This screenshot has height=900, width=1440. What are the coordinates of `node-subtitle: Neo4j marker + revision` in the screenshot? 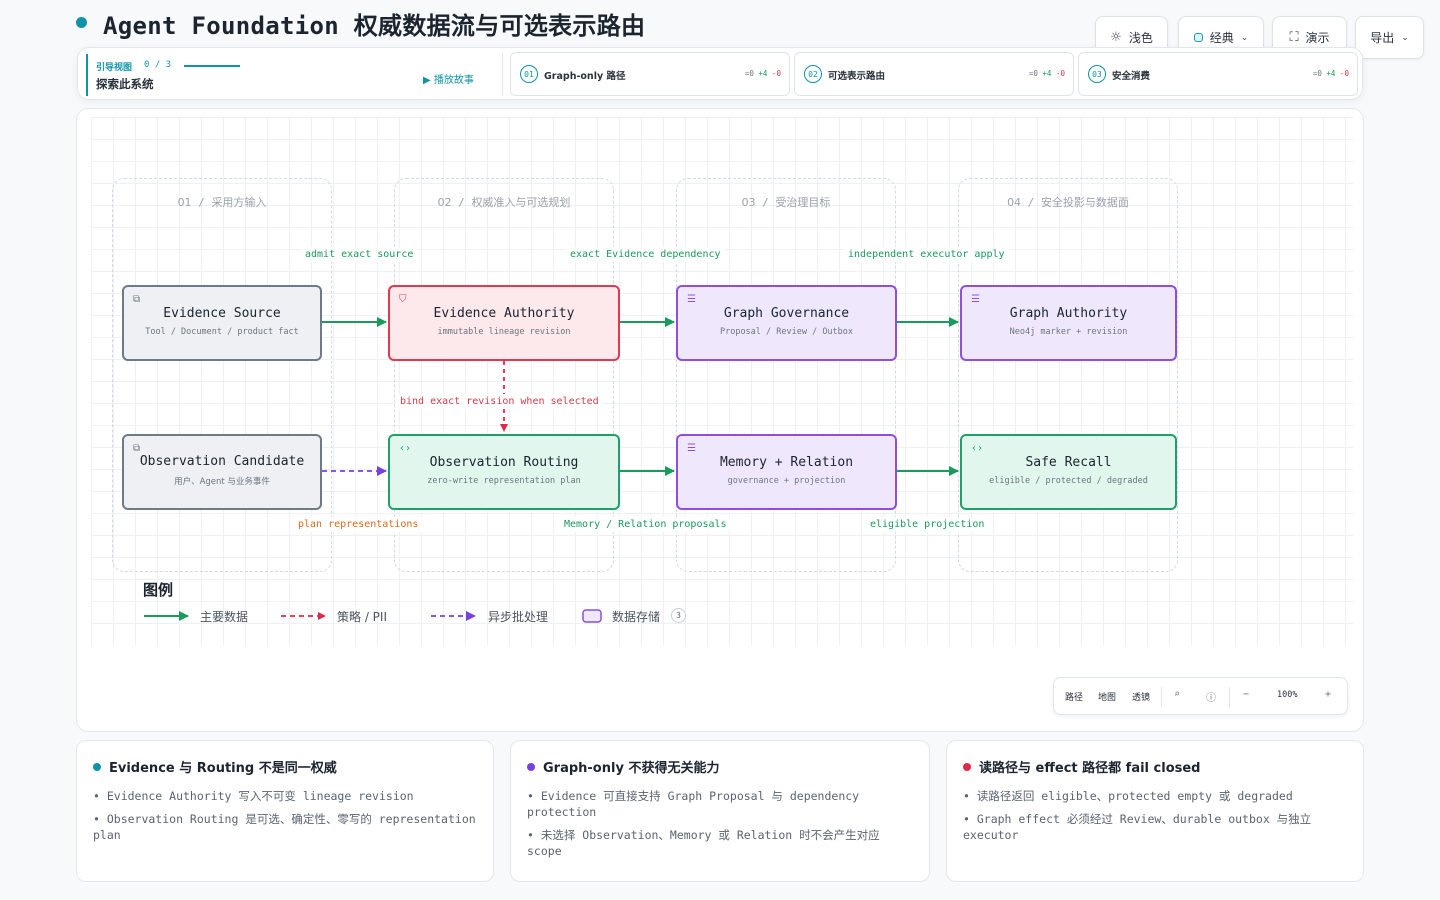 It's located at (1068, 331).